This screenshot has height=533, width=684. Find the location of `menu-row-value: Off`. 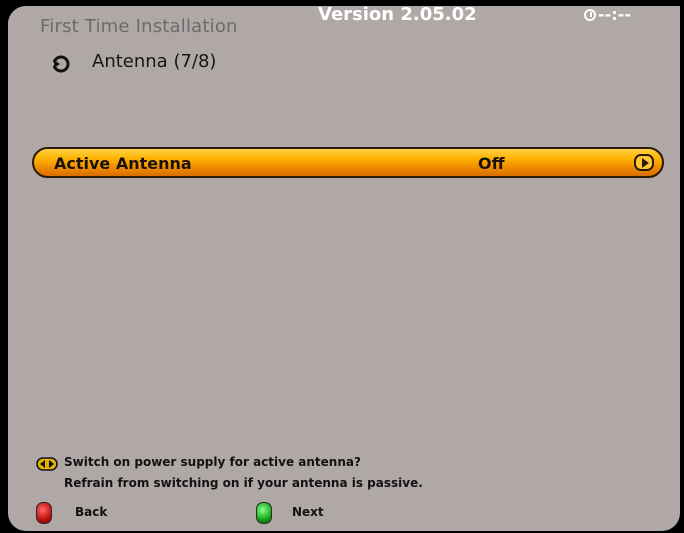

menu-row-value: Off is located at coordinates (491, 163).